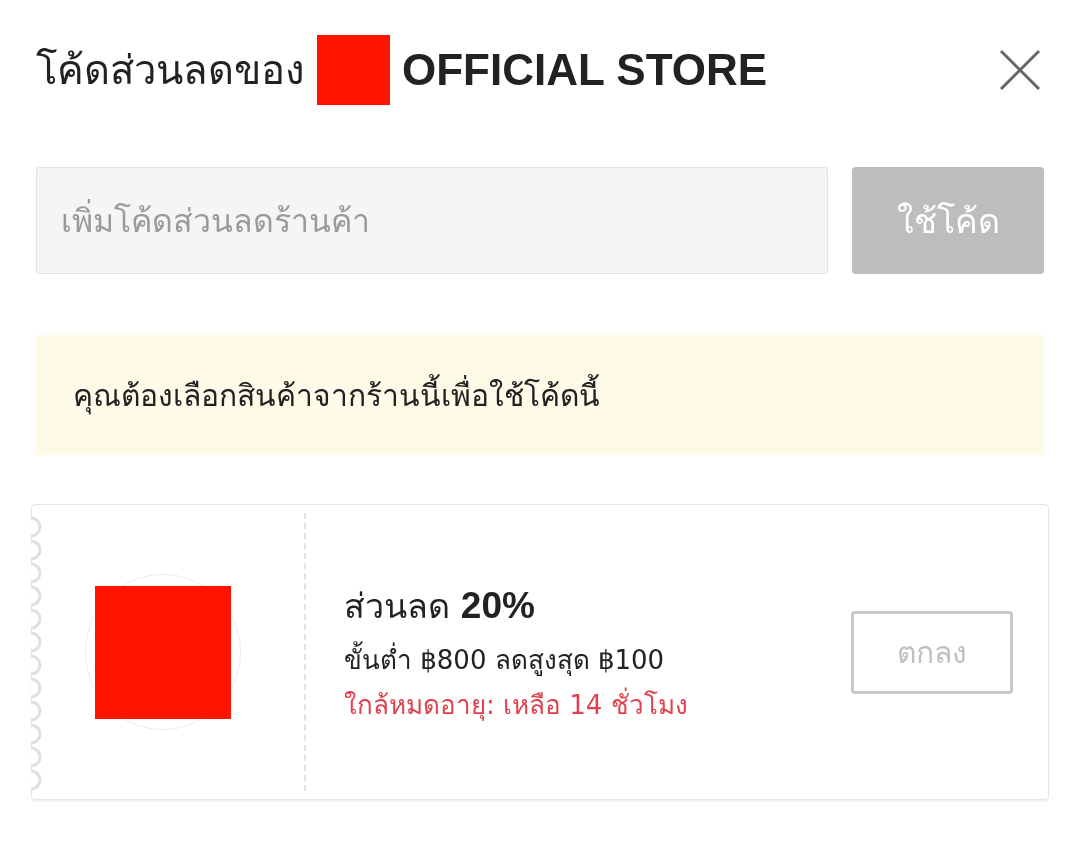  I want to click on notice-message: คุณต้องเลือกสินค้าจากร้านนี้เพื่อใช้โค้ดนี้, so click(540, 395).